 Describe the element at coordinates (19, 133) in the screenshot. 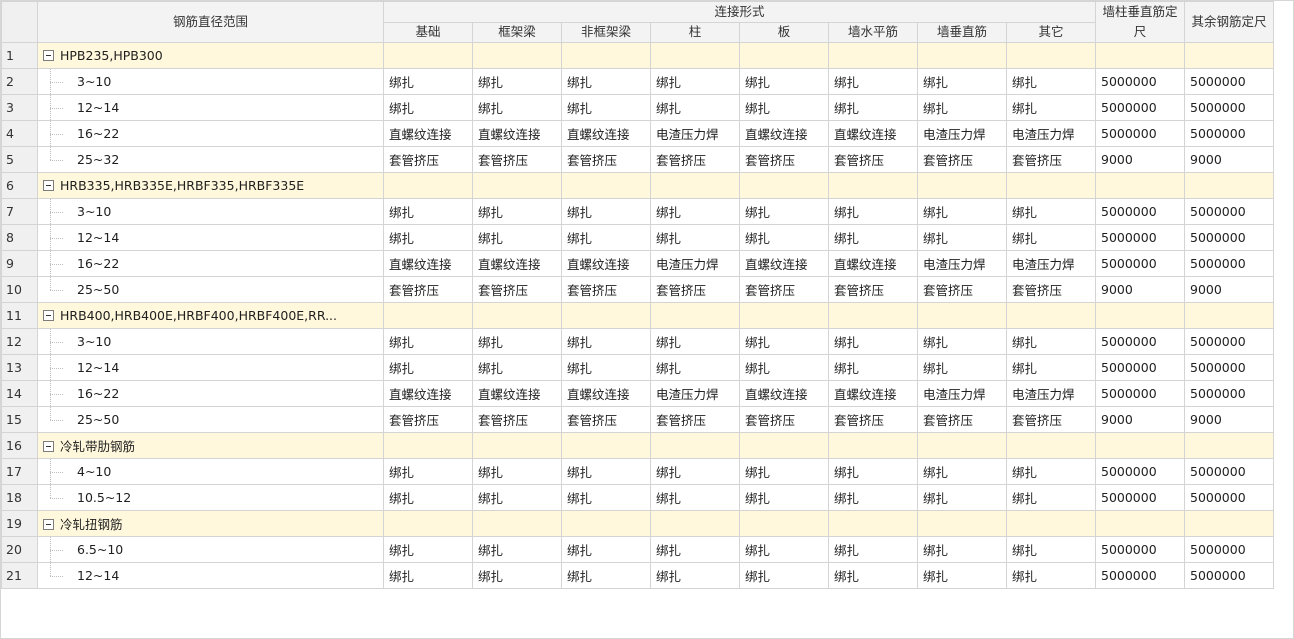

I see `row-number: 4` at that location.